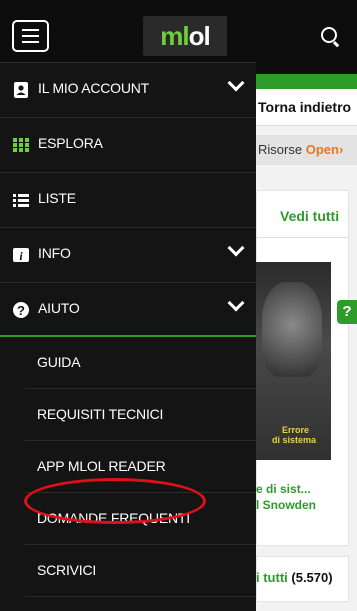 The width and height of the screenshot is (357, 611). What do you see at coordinates (309, 216) in the screenshot?
I see `view-all-link: Vedi tutti` at bounding box center [309, 216].